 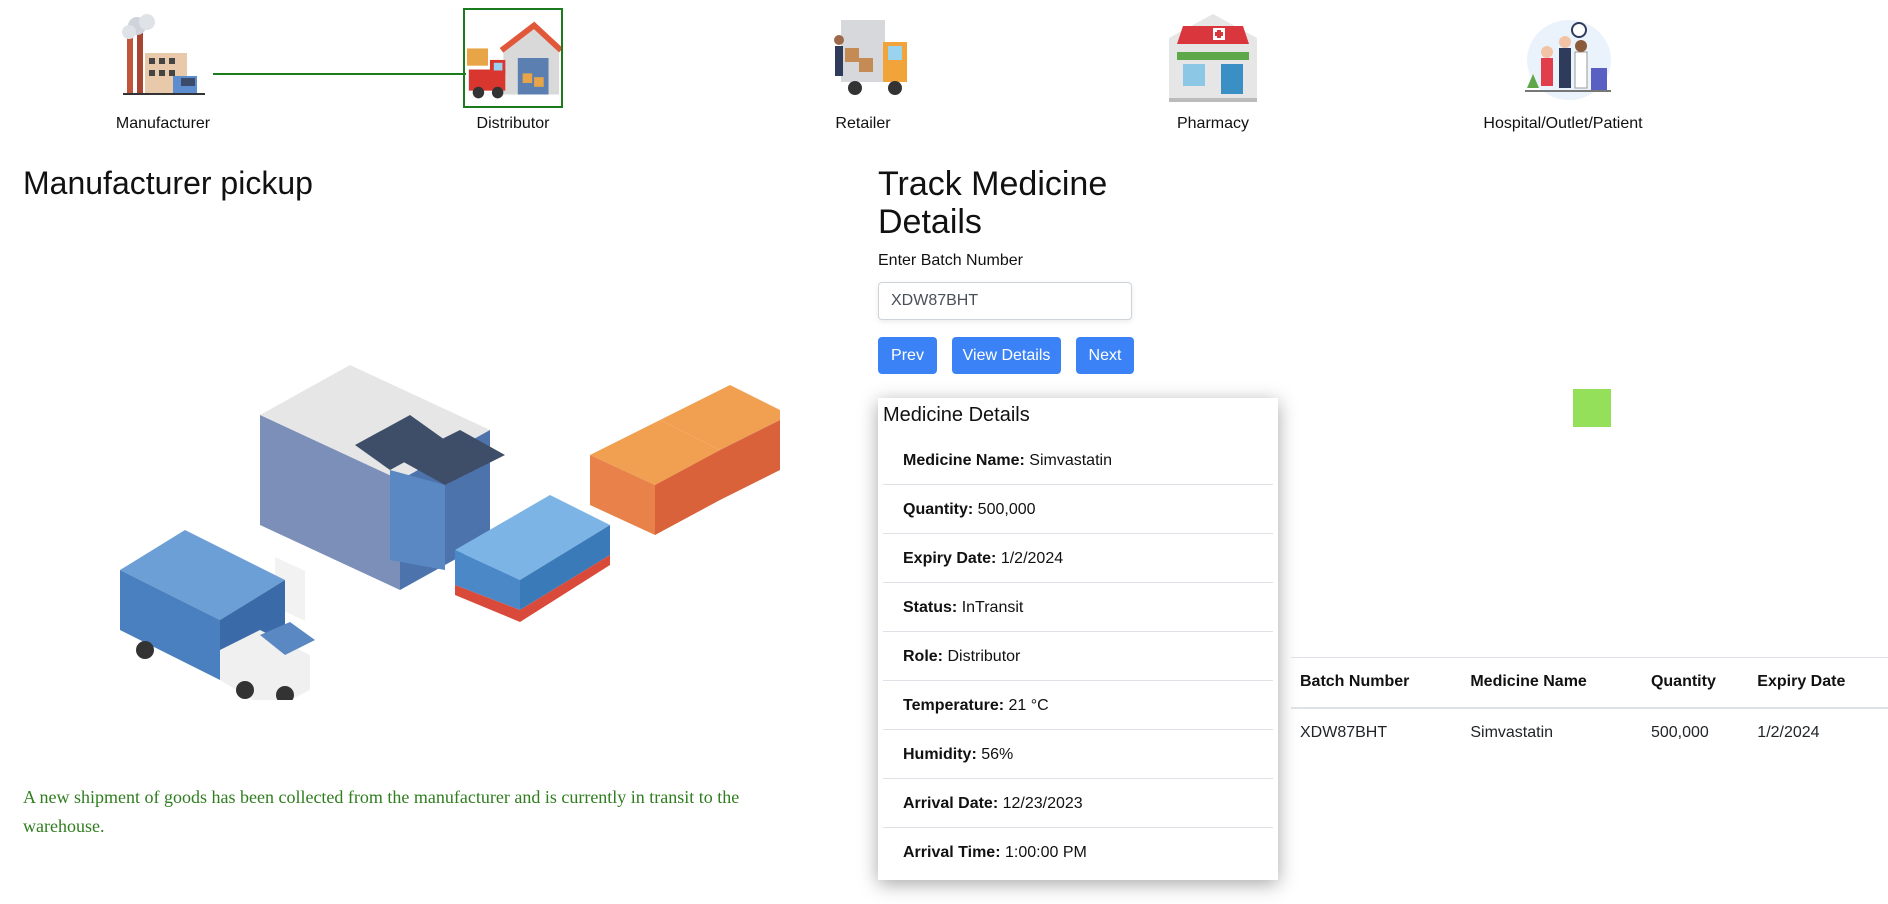 I want to click on detail-arrival-time: Arrival Time: 1:00:00 PM, so click(x=1078, y=852).